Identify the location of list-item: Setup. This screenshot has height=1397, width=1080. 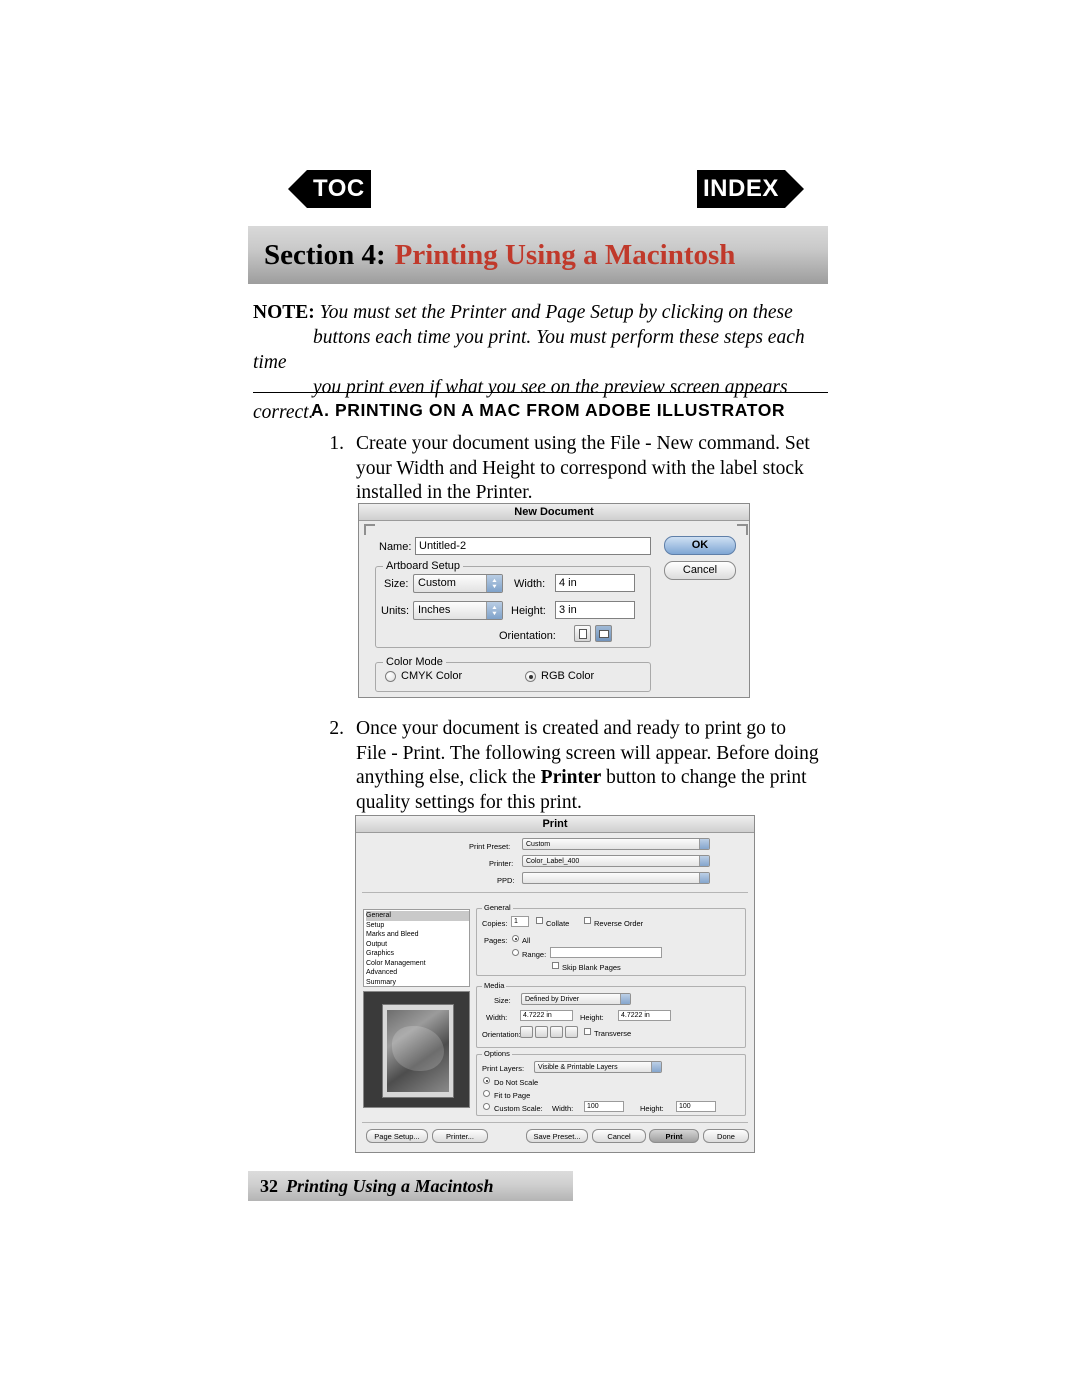
(417, 926).